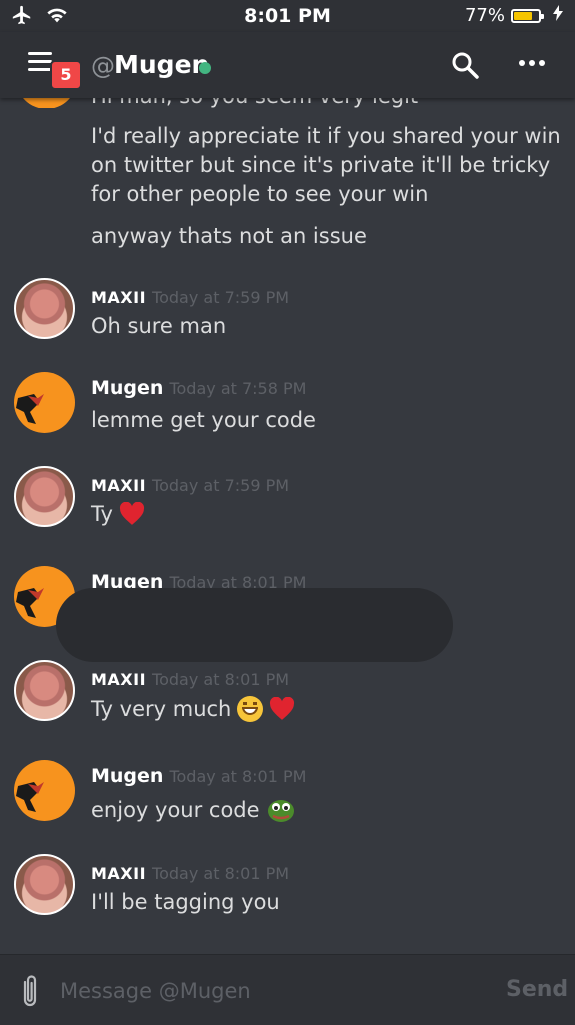  I want to click on message-text: Ty, so click(118, 514).